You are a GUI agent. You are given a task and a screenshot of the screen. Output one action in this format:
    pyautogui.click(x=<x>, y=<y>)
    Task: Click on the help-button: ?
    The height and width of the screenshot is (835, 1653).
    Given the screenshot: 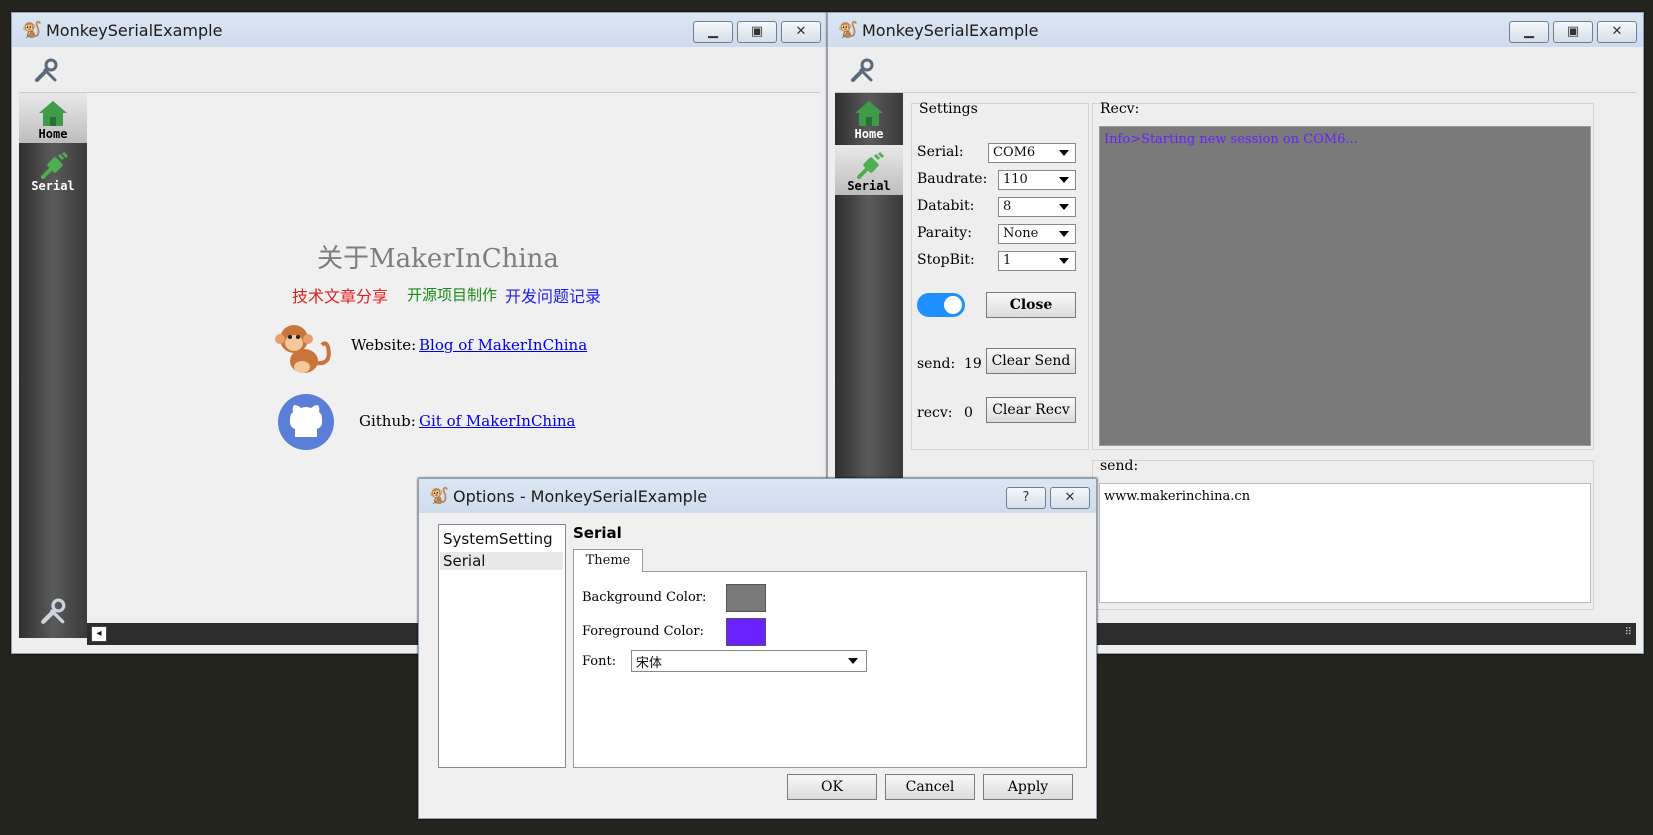 What is the action you would take?
    pyautogui.click(x=1026, y=498)
    